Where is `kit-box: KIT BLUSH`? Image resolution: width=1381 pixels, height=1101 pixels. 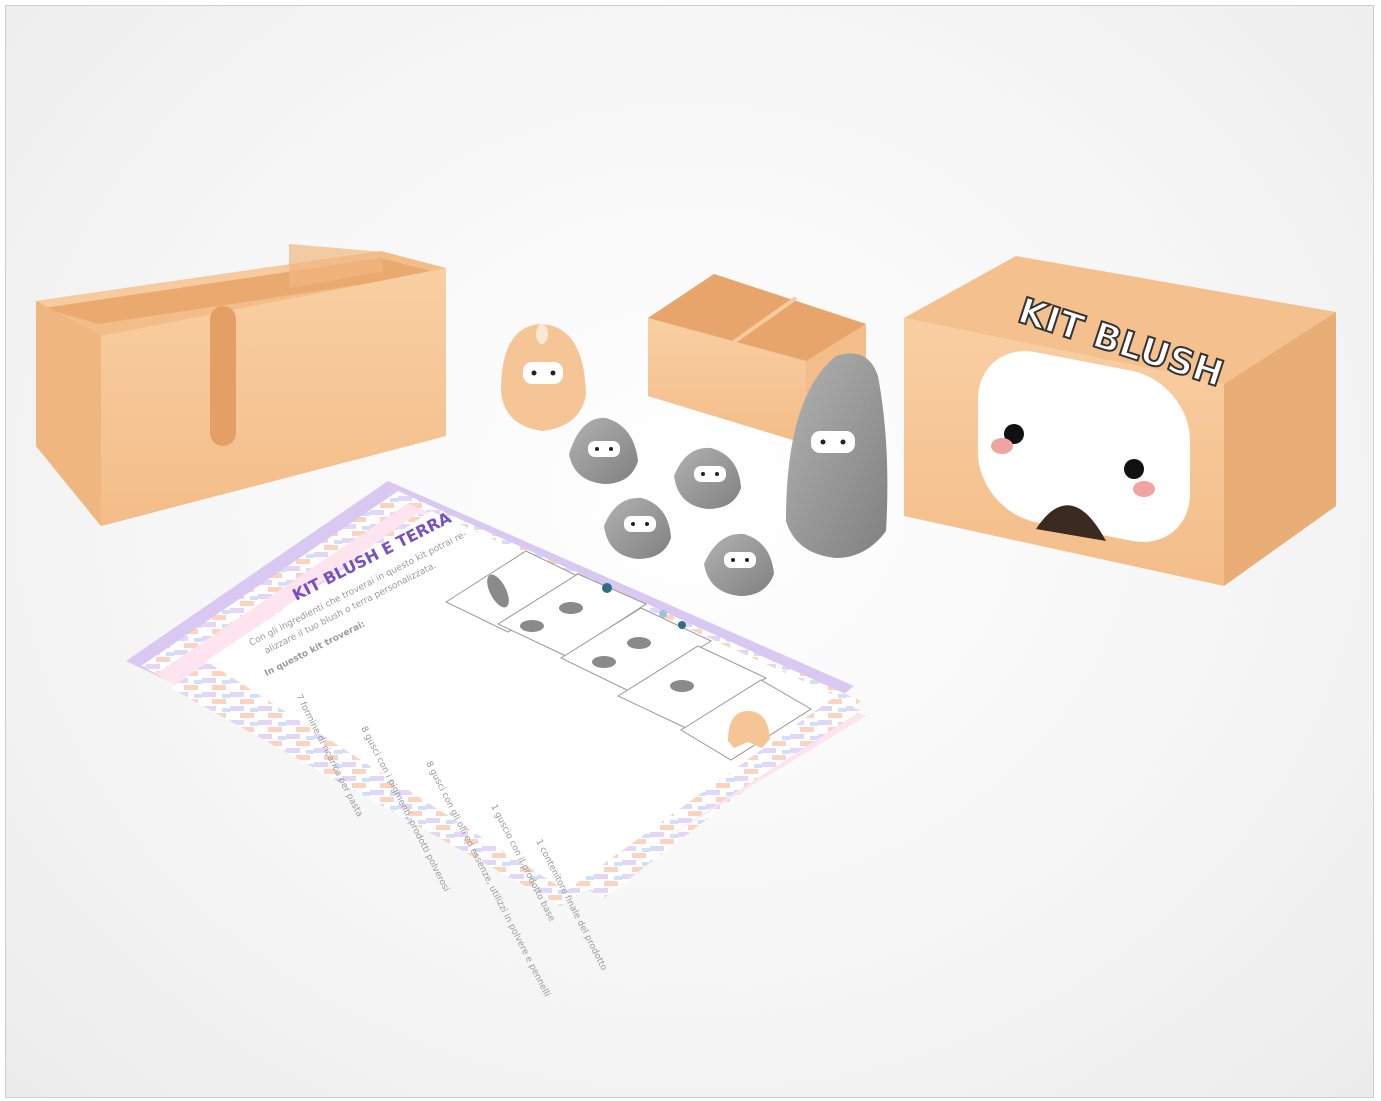 kit-box: KIT BLUSH is located at coordinates (1120, 421).